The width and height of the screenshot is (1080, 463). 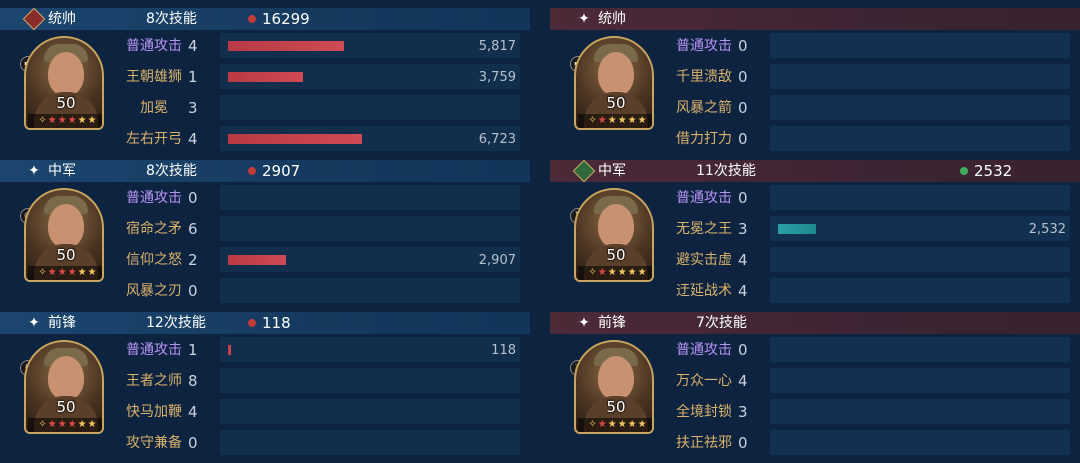 What do you see at coordinates (154, 443) in the screenshot?
I see `skill-name: 攻守兼备` at bounding box center [154, 443].